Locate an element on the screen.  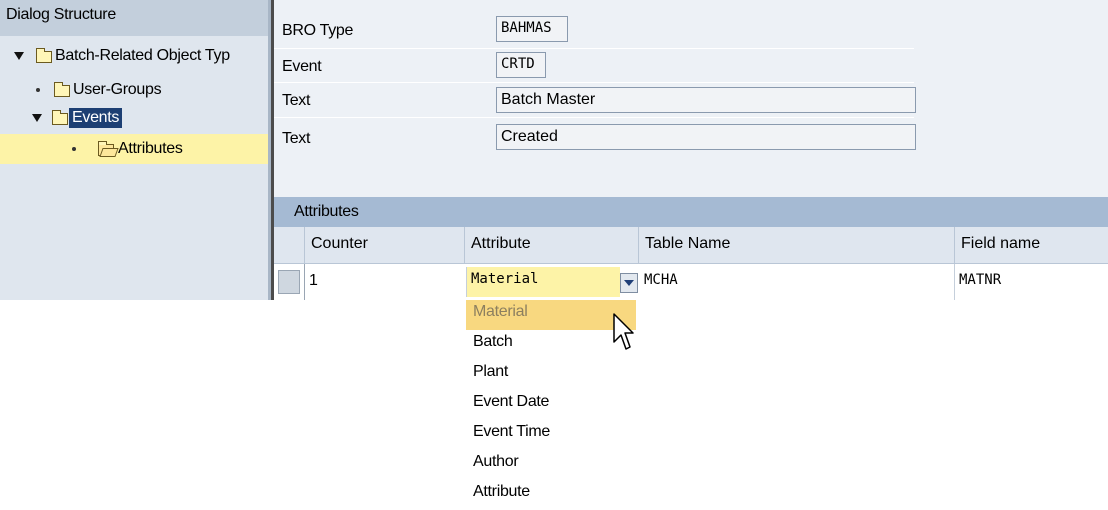
select-all-column-header is located at coordinates (289, 245).